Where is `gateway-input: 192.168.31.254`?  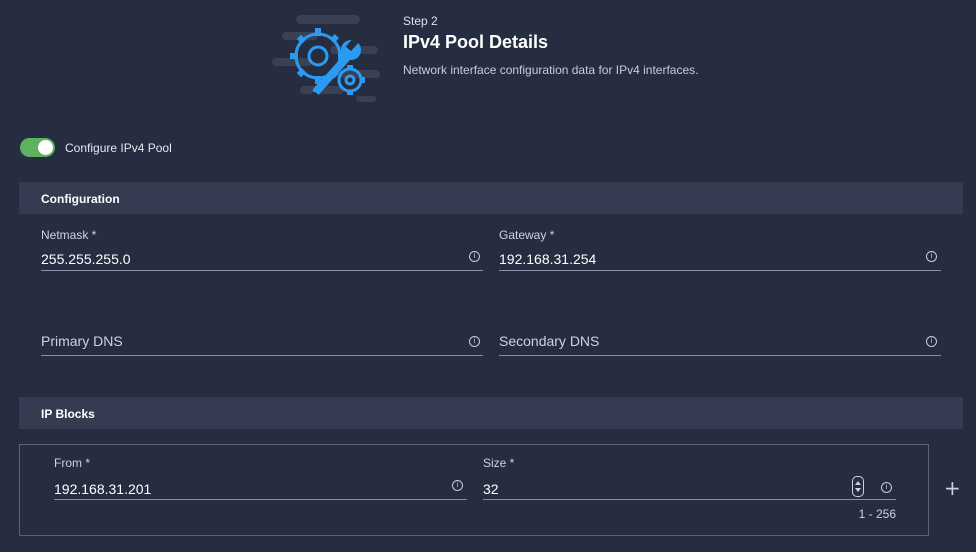
gateway-input: 192.168.31.254 is located at coordinates (709, 259).